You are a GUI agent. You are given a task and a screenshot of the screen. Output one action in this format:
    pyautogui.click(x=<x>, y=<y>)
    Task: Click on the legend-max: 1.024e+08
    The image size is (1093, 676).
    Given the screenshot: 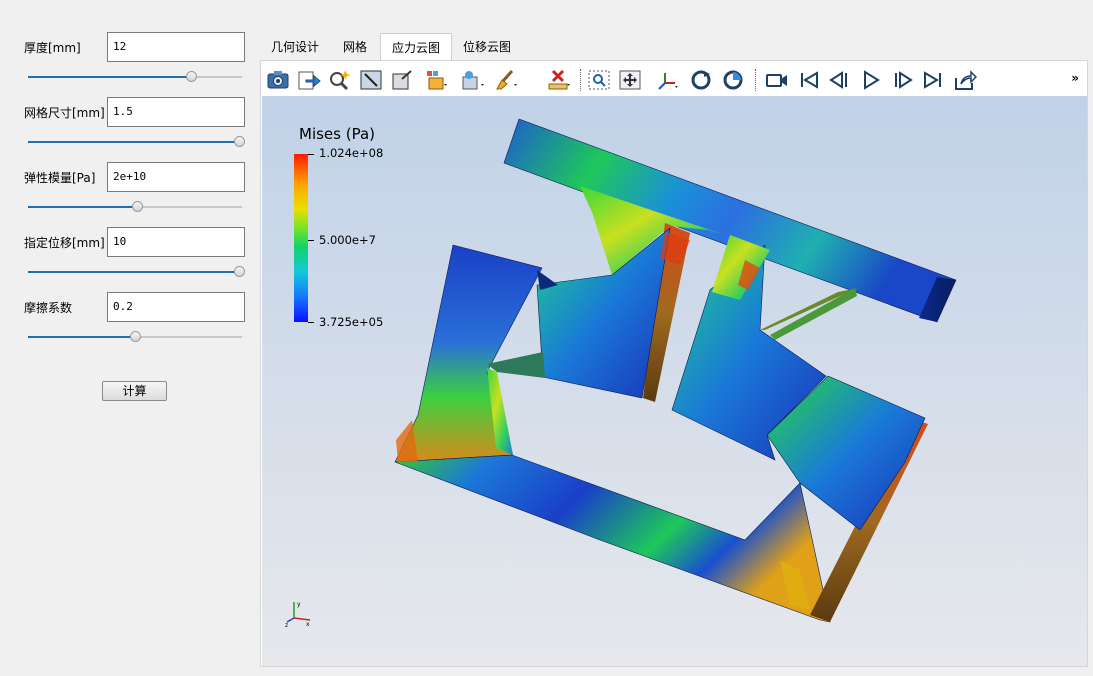 What is the action you would take?
    pyautogui.click(x=351, y=153)
    